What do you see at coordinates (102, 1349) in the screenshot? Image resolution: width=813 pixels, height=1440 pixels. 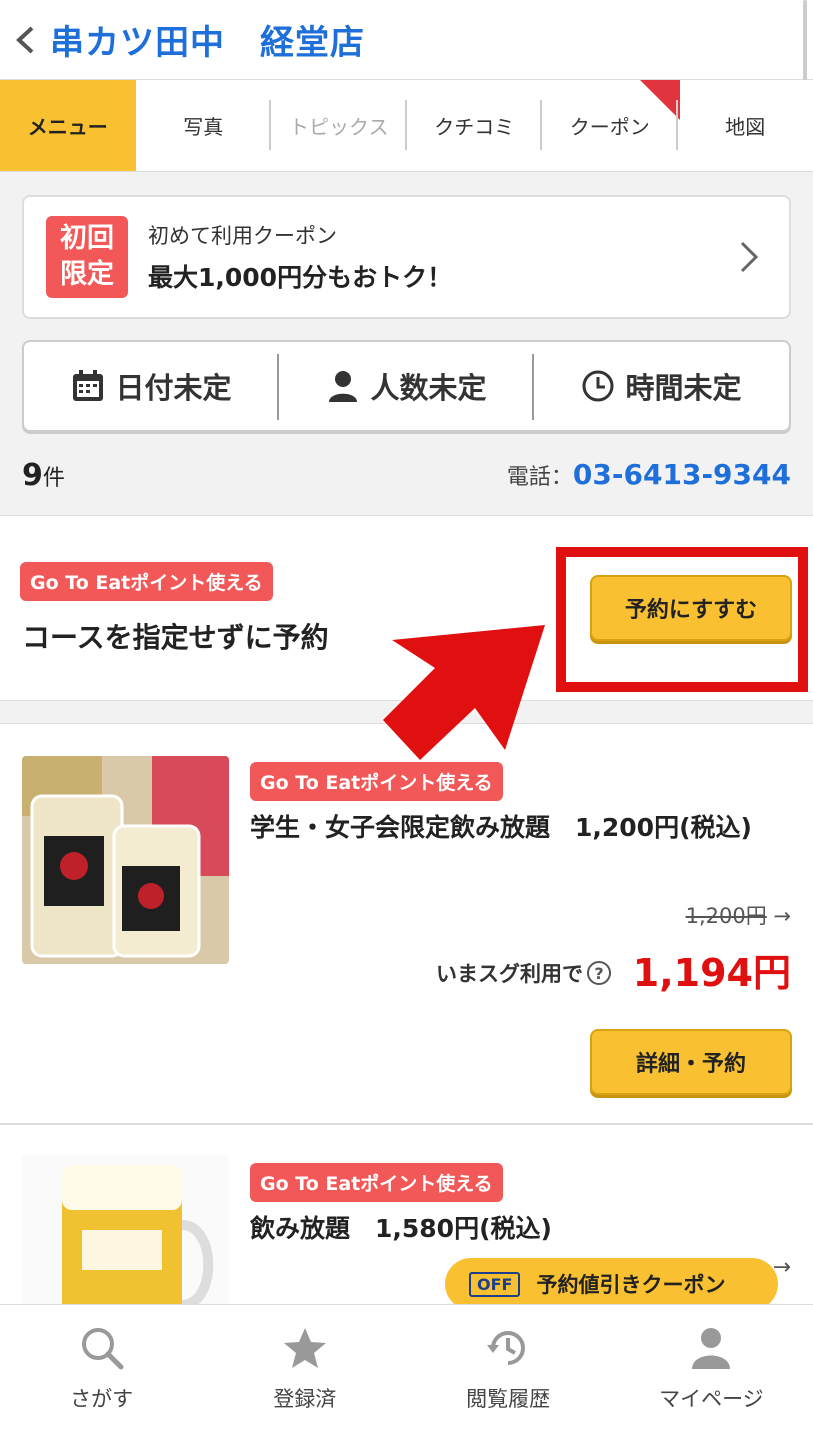 I see `search-icon` at bounding box center [102, 1349].